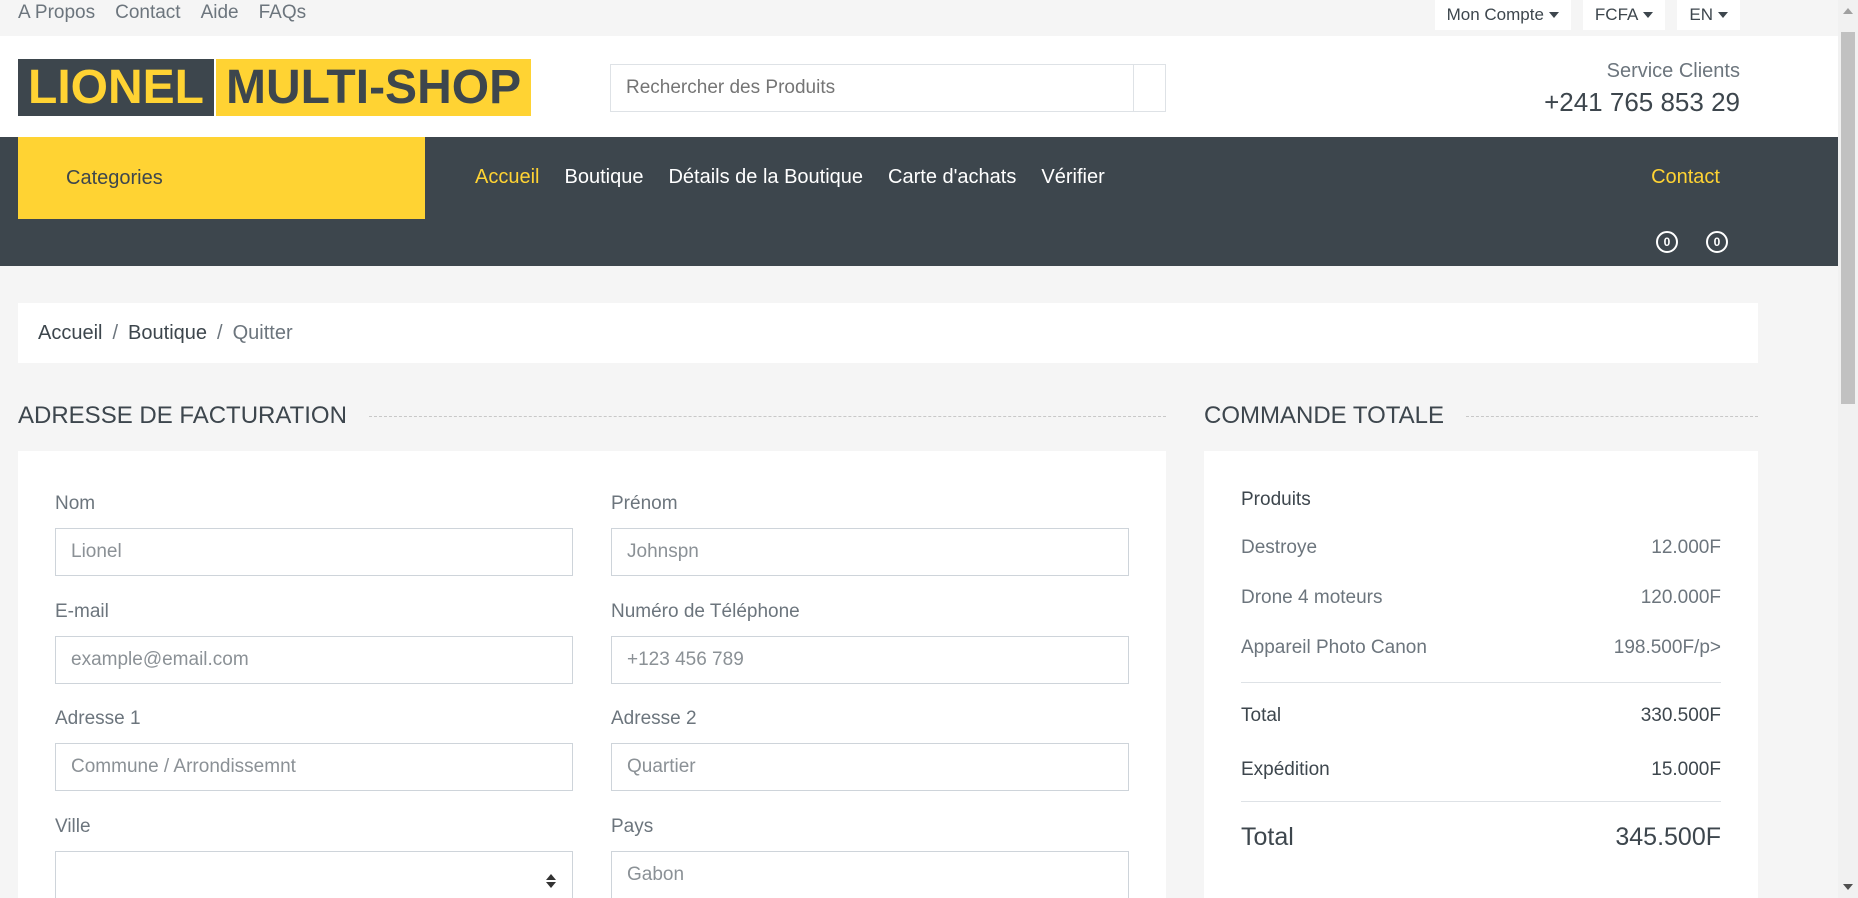 Image resolution: width=1858 pixels, height=898 pixels. Describe the element at coordinates (1667, 647) in the screenshot. I see `order-item-price: 198.500F/p>` at that location.